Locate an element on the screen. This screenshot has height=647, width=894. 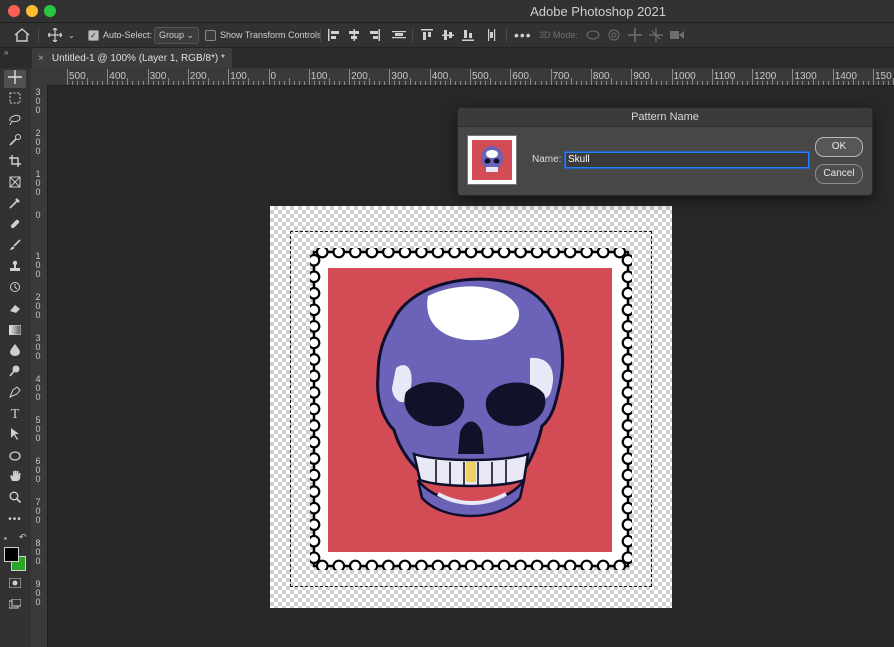
edit-toolbar-icon: ••• is located at coordinates (15, 520).